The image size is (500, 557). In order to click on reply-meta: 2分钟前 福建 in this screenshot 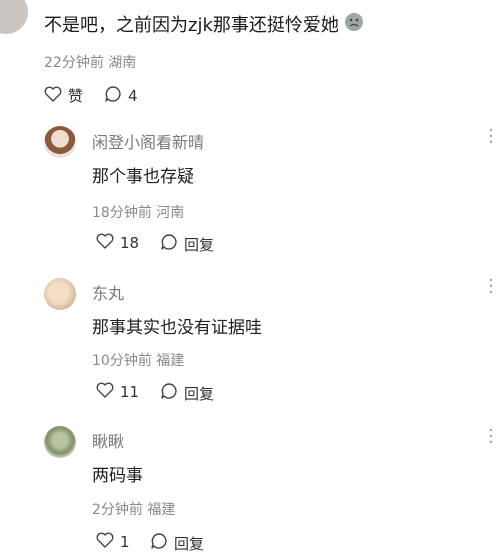, I will do `click(134, 510)`.